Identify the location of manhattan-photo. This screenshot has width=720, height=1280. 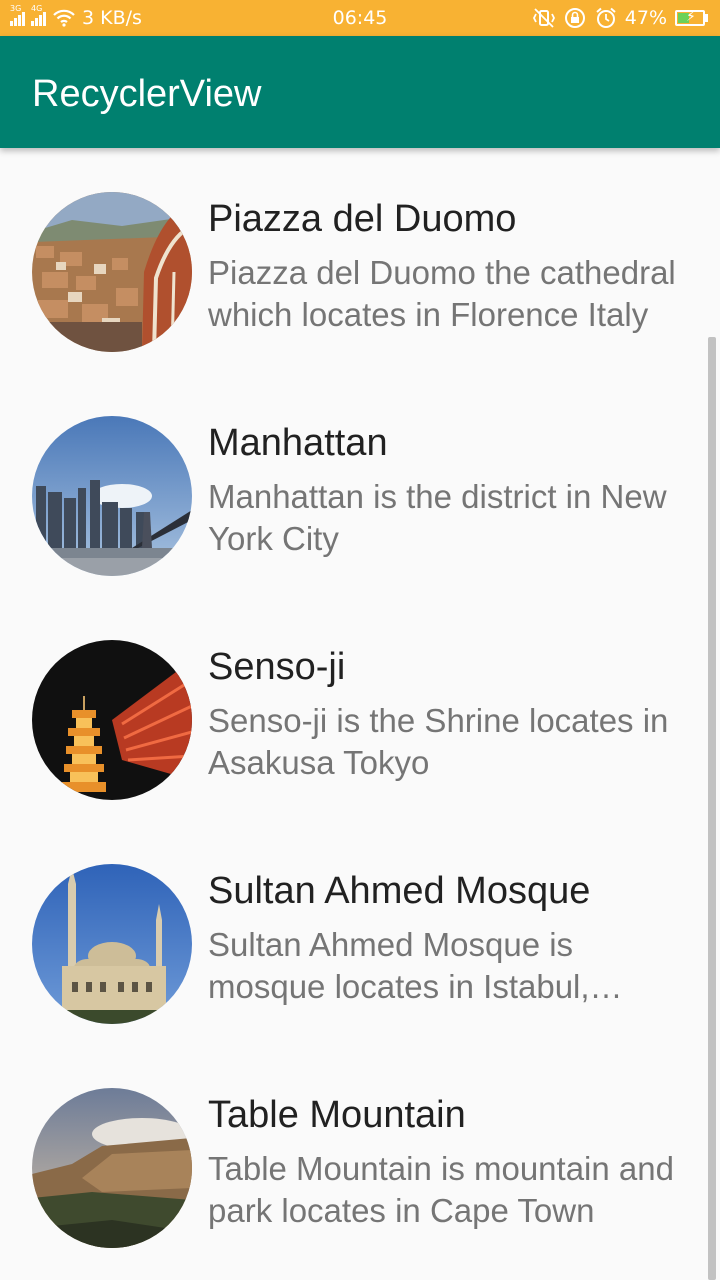
(112, 496).